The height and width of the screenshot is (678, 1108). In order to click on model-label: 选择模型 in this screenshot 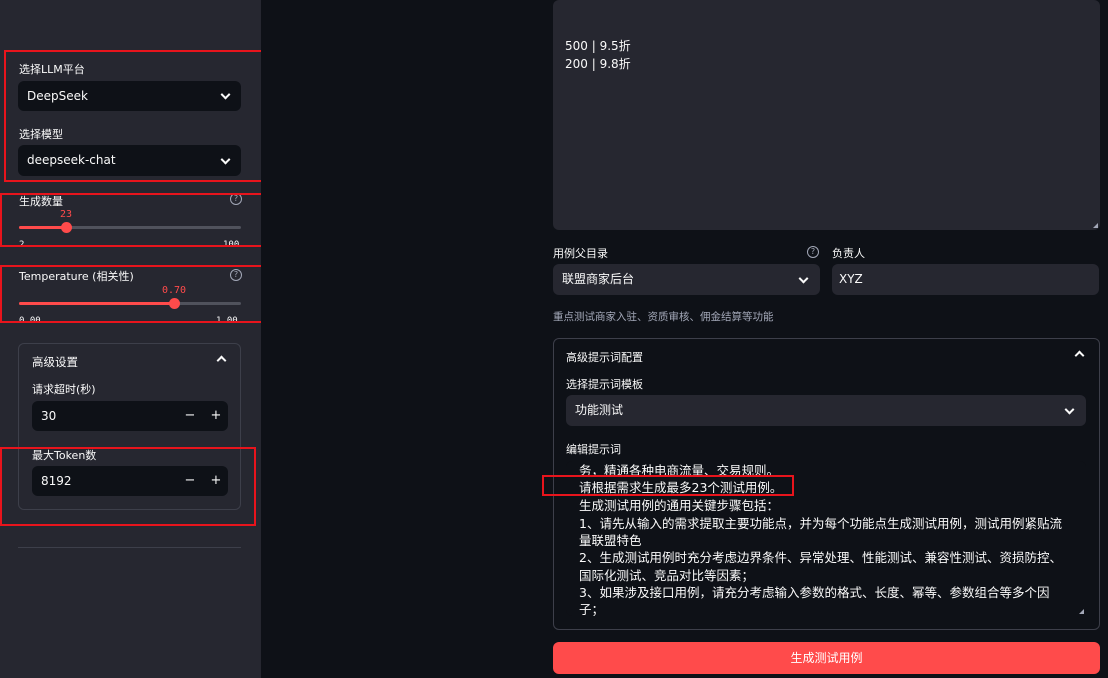, I will do `click(41, 134)`.